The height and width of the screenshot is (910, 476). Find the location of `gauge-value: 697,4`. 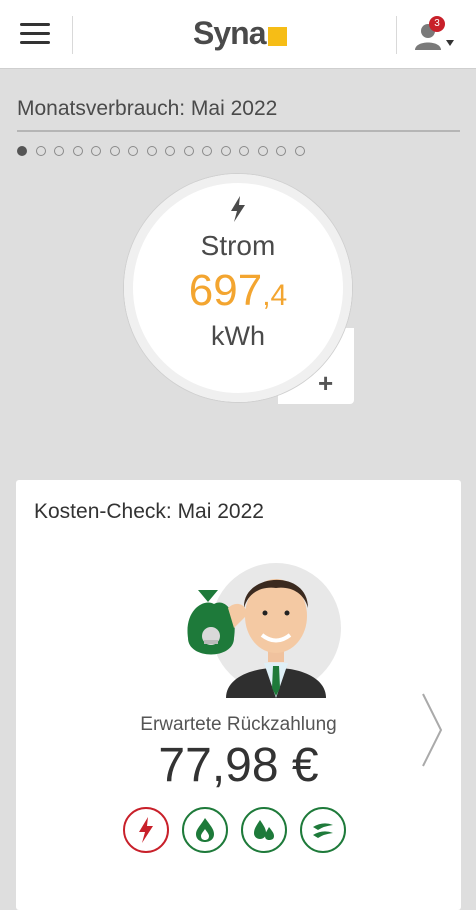

gauge-value: 697,4 is located at coordinates (238, 291).